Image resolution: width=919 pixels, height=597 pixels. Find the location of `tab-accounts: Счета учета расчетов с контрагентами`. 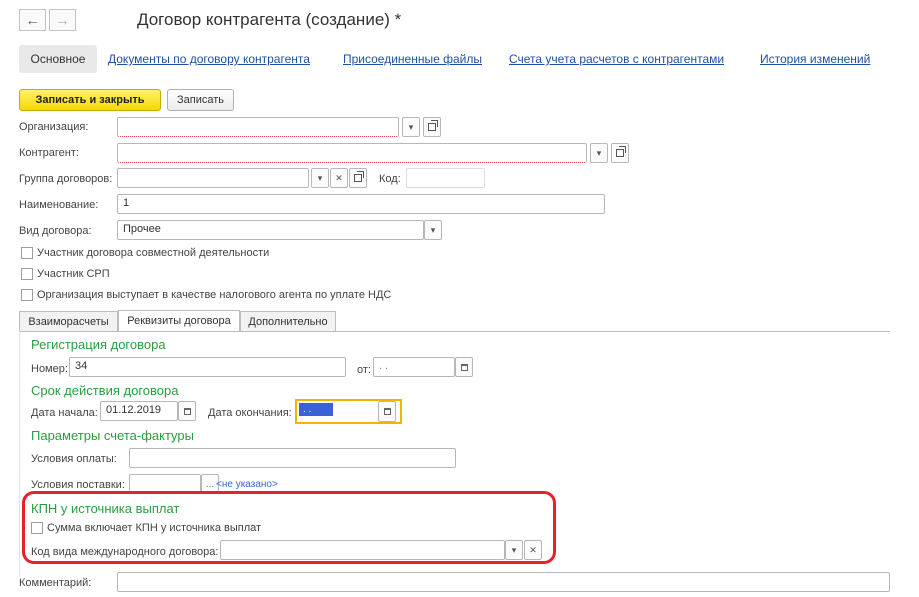

tab-accounts: Счета учета расчетов с контрагентами is located at coordinates (616, 59).